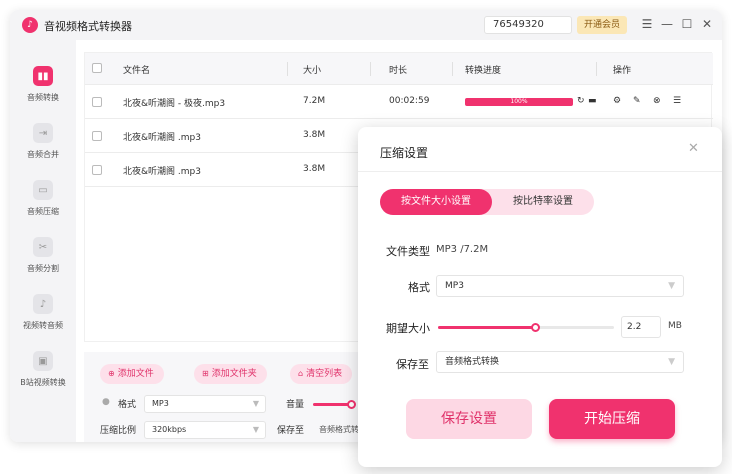 This screenshot has height=474, width=732. What do you see at coordinates (43, 372) in the screenshot?
I see `sidebar-item-bilibili-convert: ▣ B站视频转换` at bounding box center [43, 372].